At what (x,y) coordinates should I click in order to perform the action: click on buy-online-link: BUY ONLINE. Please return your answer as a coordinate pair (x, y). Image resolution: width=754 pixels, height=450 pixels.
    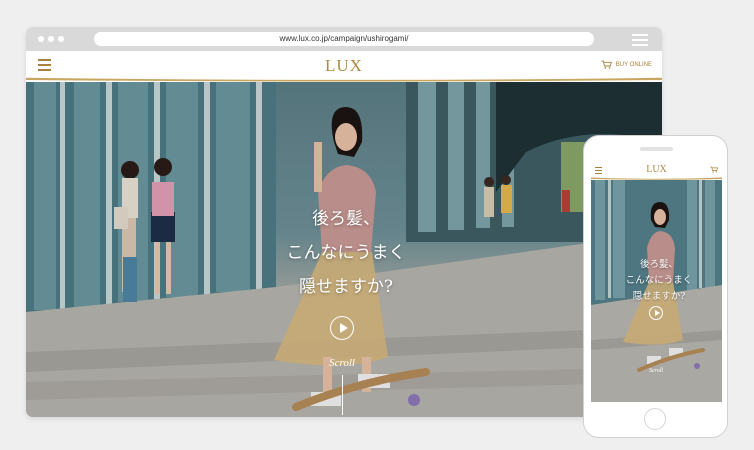
    Looking at the image, I should click on (626, 64).